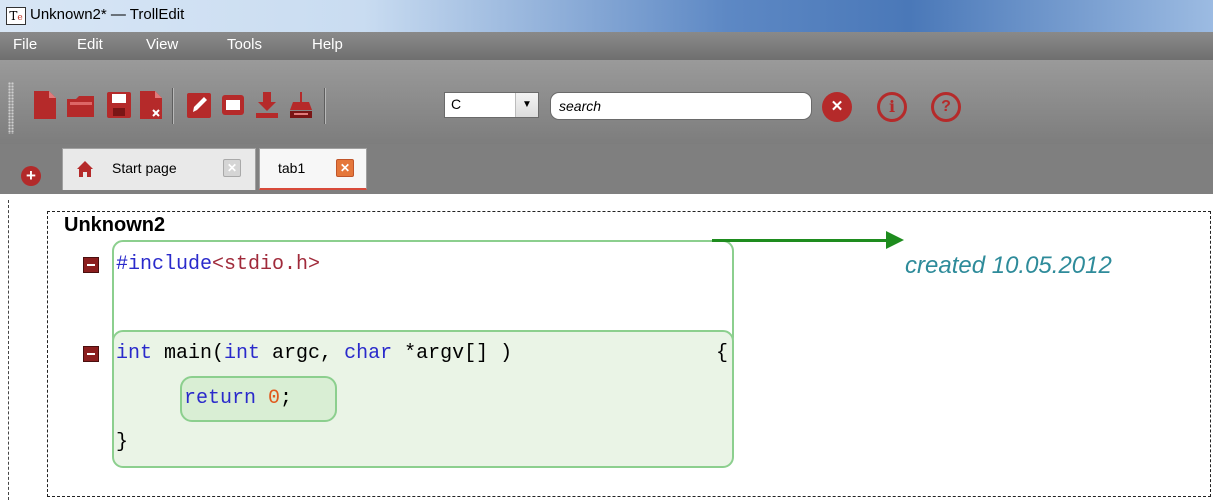  Describe the element at coordinates (456, 104) in the screenshot. I see `language-value: C` at that location.